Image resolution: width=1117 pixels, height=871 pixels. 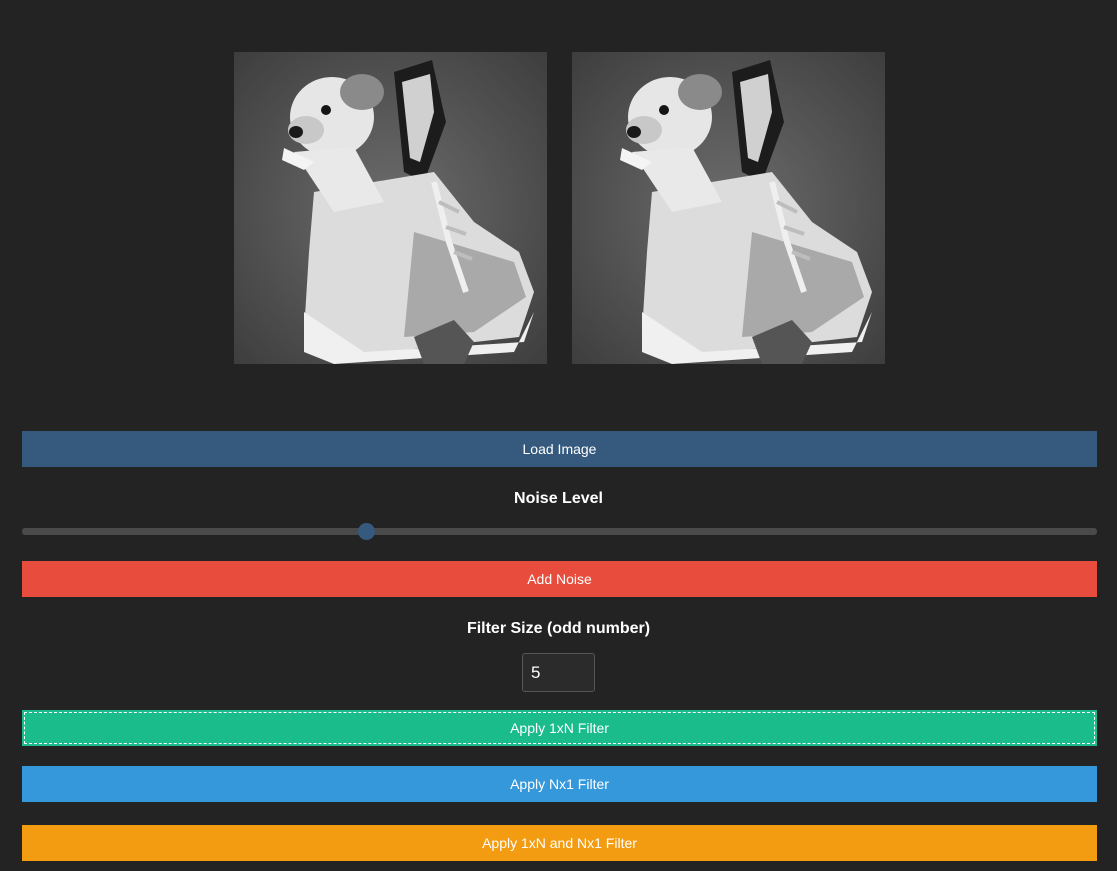 What do you see at coordinates (559, 531) in the screenshot?
I see `noise-level-slider` at bounding box center [559, 531].